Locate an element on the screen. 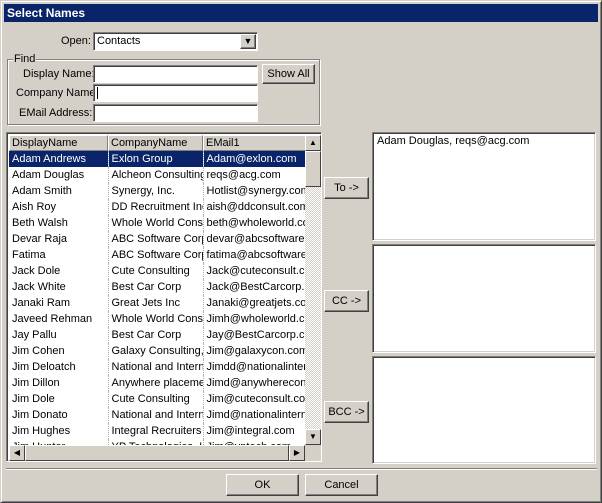  cell-displayname: Janaki Ram is located at coordinates (59, 303).